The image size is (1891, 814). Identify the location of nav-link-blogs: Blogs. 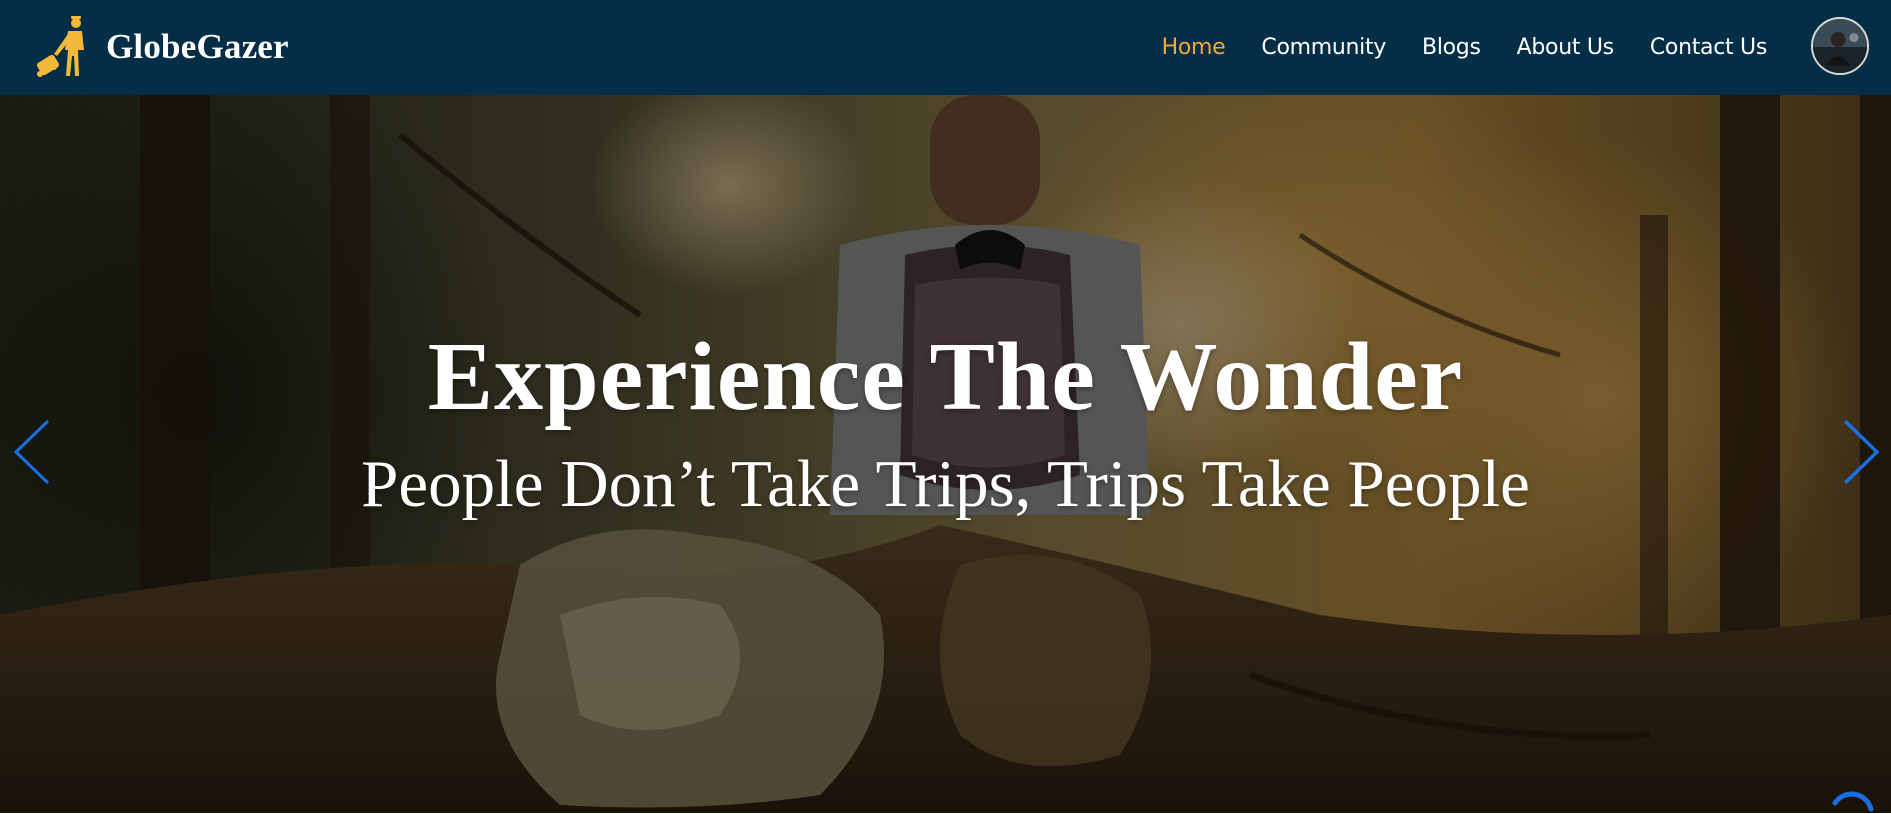
(1451, 47).